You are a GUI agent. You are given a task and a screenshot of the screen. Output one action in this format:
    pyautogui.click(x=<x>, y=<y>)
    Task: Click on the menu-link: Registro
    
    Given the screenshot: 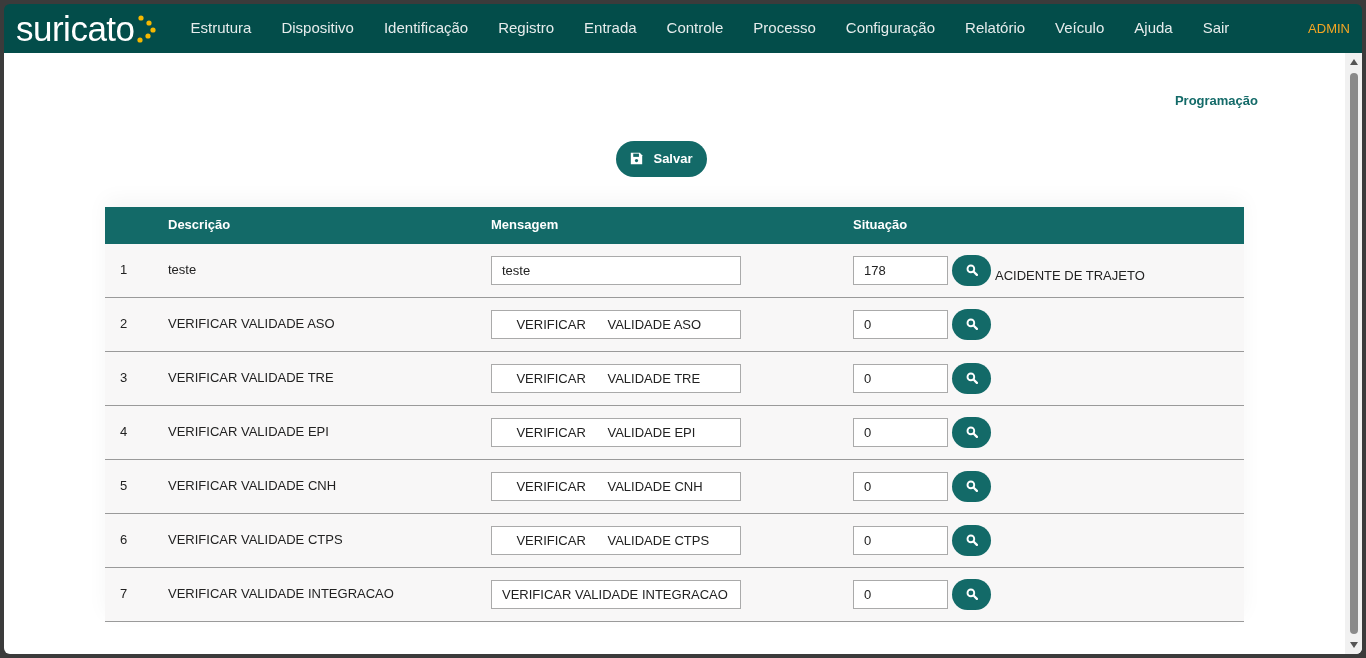 What is the action you would take?
    pyautogui.click(x=526, y=28)
    